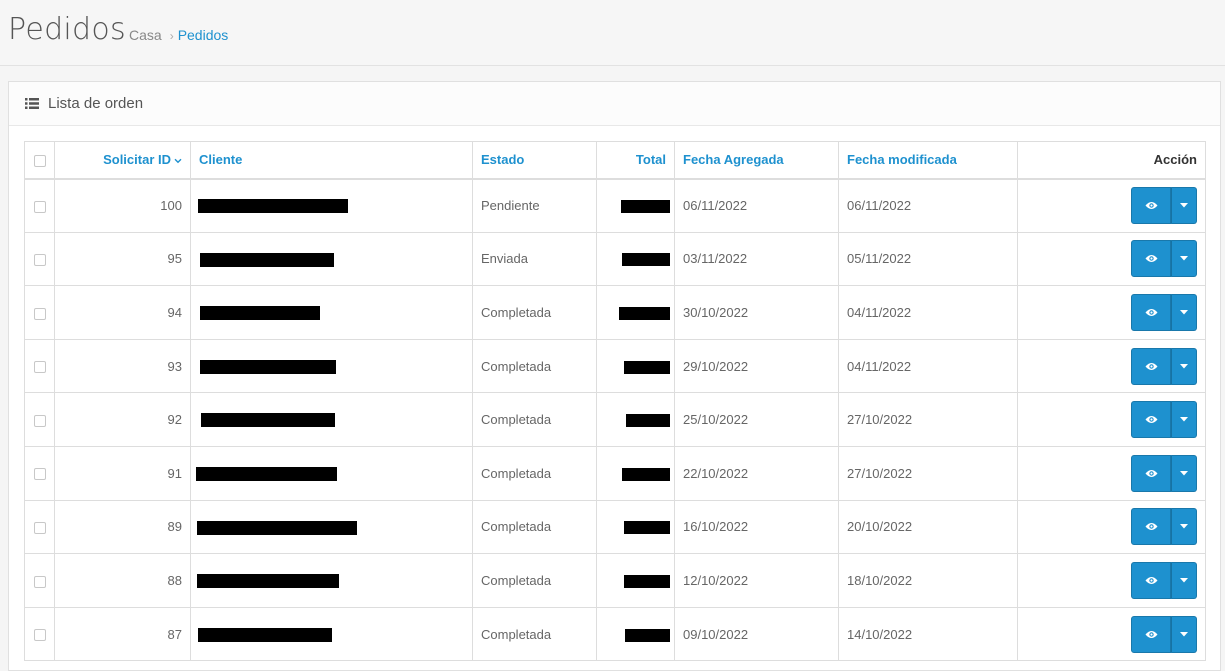 The width and height of the screenshot is (1225, 671). Describe the element at coordinates (32, 103) in the screenshot. I see `list-icon` at that location.